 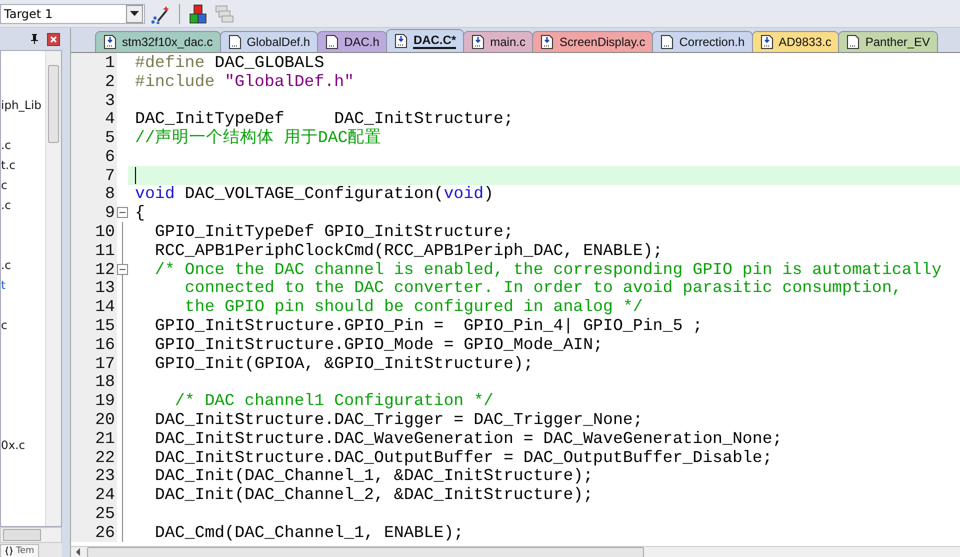 I want to click on line-number: 11, so click(x=94, y=250).